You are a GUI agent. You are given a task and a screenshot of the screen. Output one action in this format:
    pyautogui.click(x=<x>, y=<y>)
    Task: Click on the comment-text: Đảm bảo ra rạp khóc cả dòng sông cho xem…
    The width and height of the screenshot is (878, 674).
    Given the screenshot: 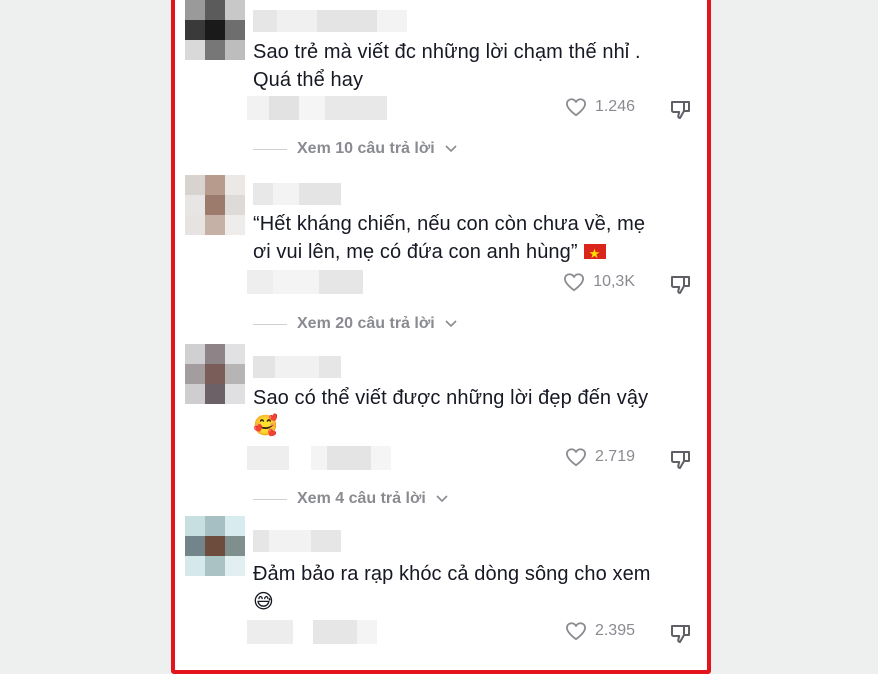 What is the action you would take?
    pyautogui.click(x=452, y=588)
    